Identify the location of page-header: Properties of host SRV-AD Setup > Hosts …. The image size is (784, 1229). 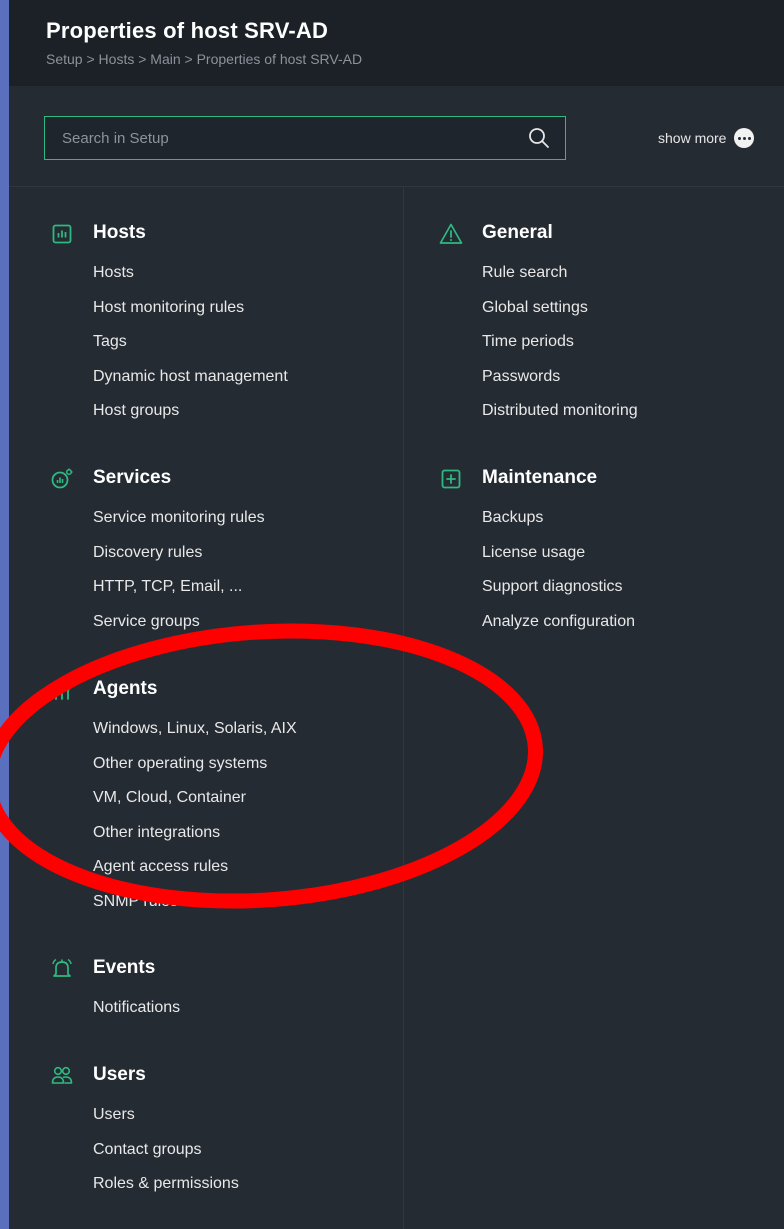
(396, 43).